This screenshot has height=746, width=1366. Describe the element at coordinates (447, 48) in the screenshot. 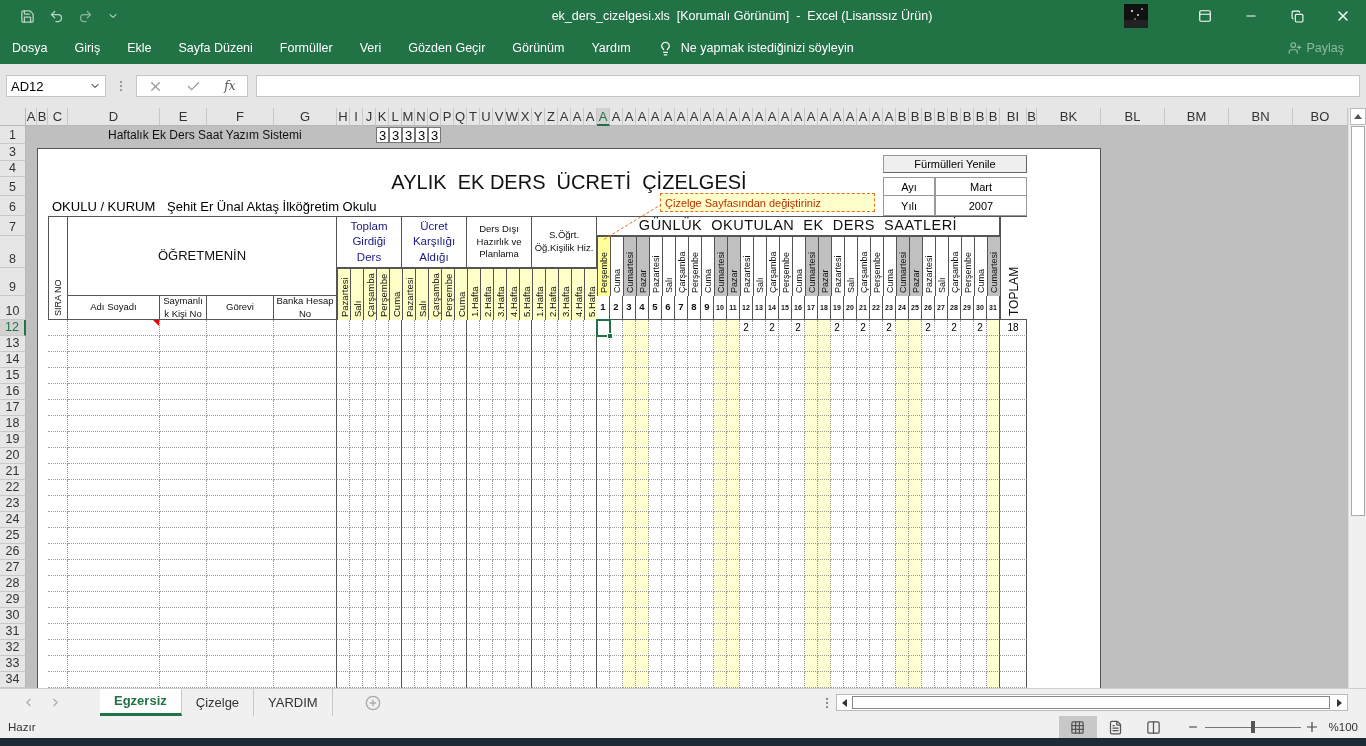

I see `menu-item: Gözden Geçir` at that location.